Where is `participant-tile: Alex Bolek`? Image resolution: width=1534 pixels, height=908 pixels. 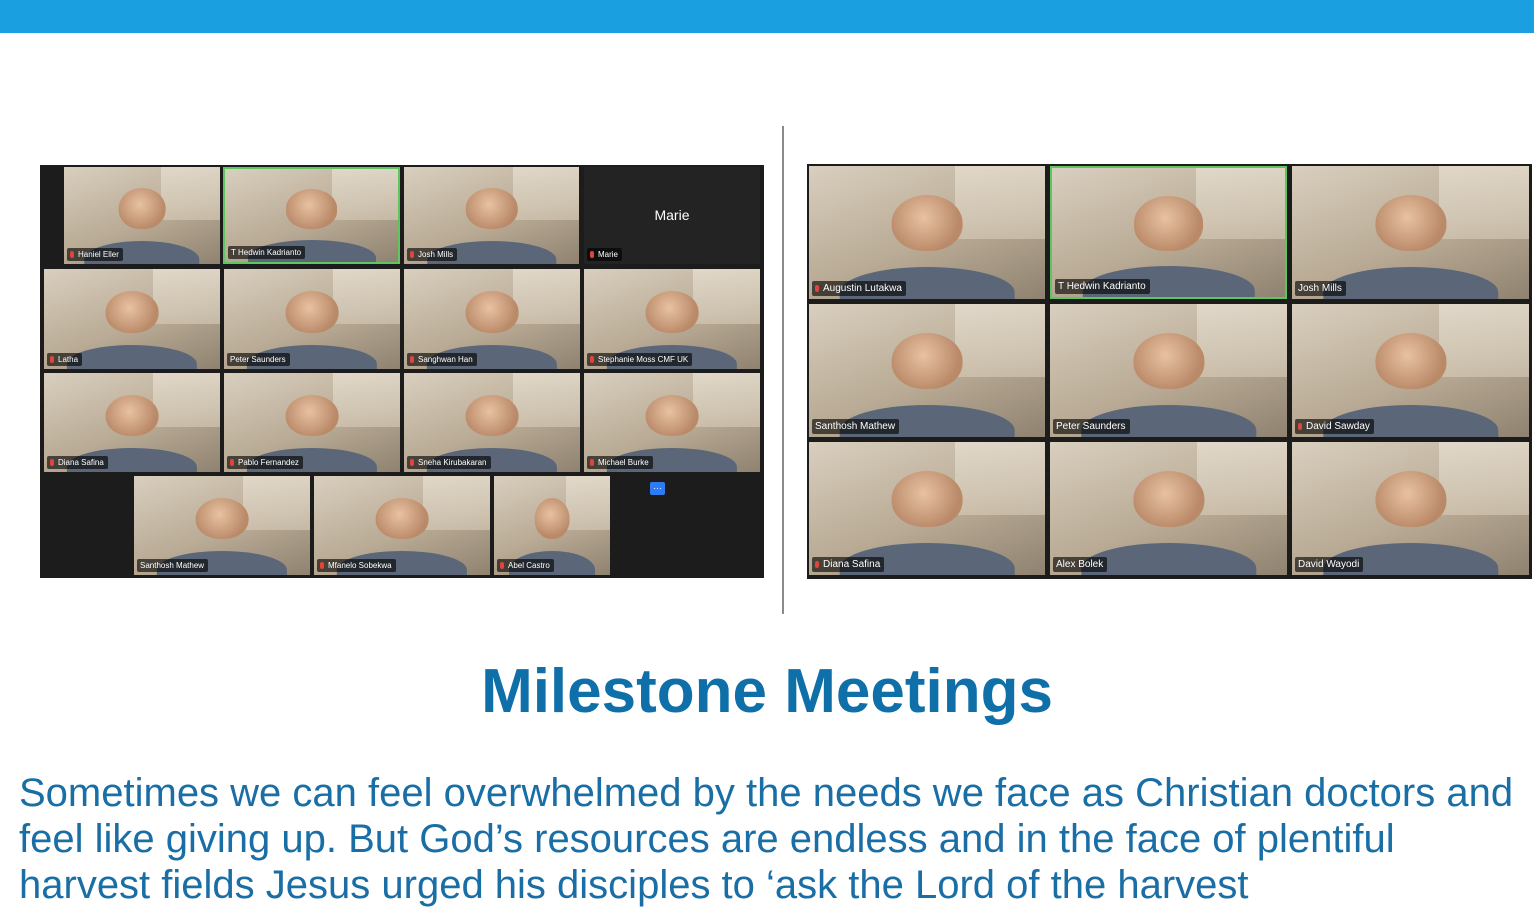
participant-tile: Alex Bolek is located at coordinates (1168, 508).